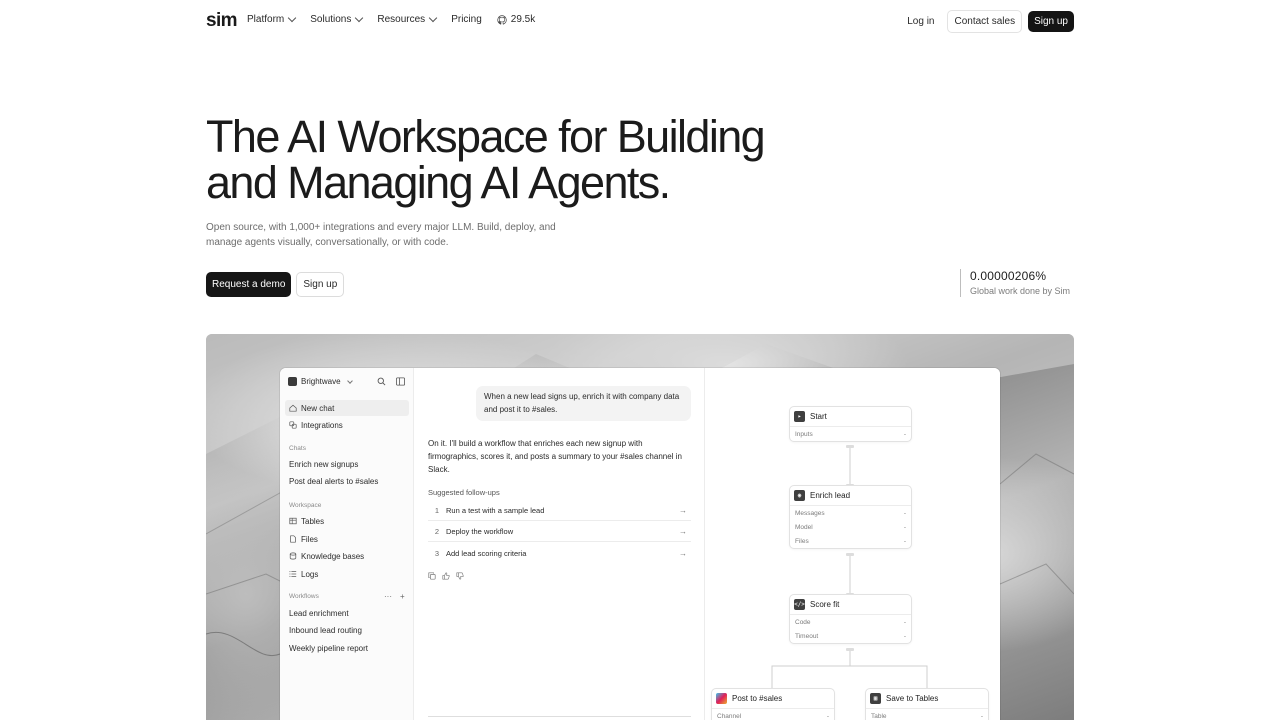  I want to click on hero-signup-button: Sign up, so click(320, 284).